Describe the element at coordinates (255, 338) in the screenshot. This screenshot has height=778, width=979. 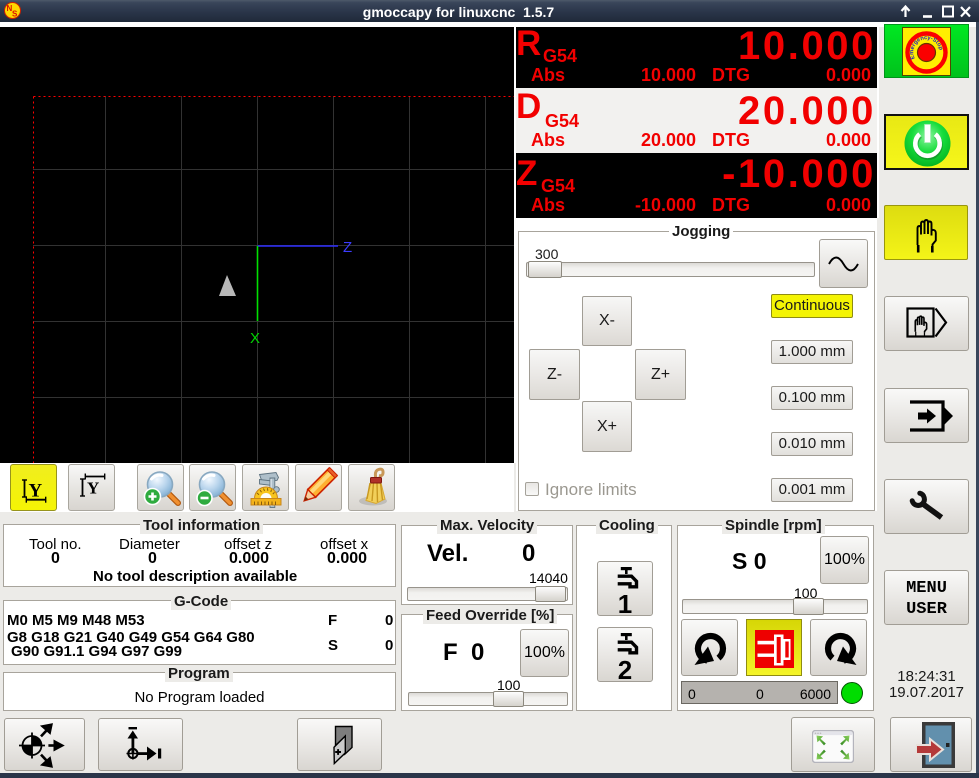
I see `svg-text: X` at that location.